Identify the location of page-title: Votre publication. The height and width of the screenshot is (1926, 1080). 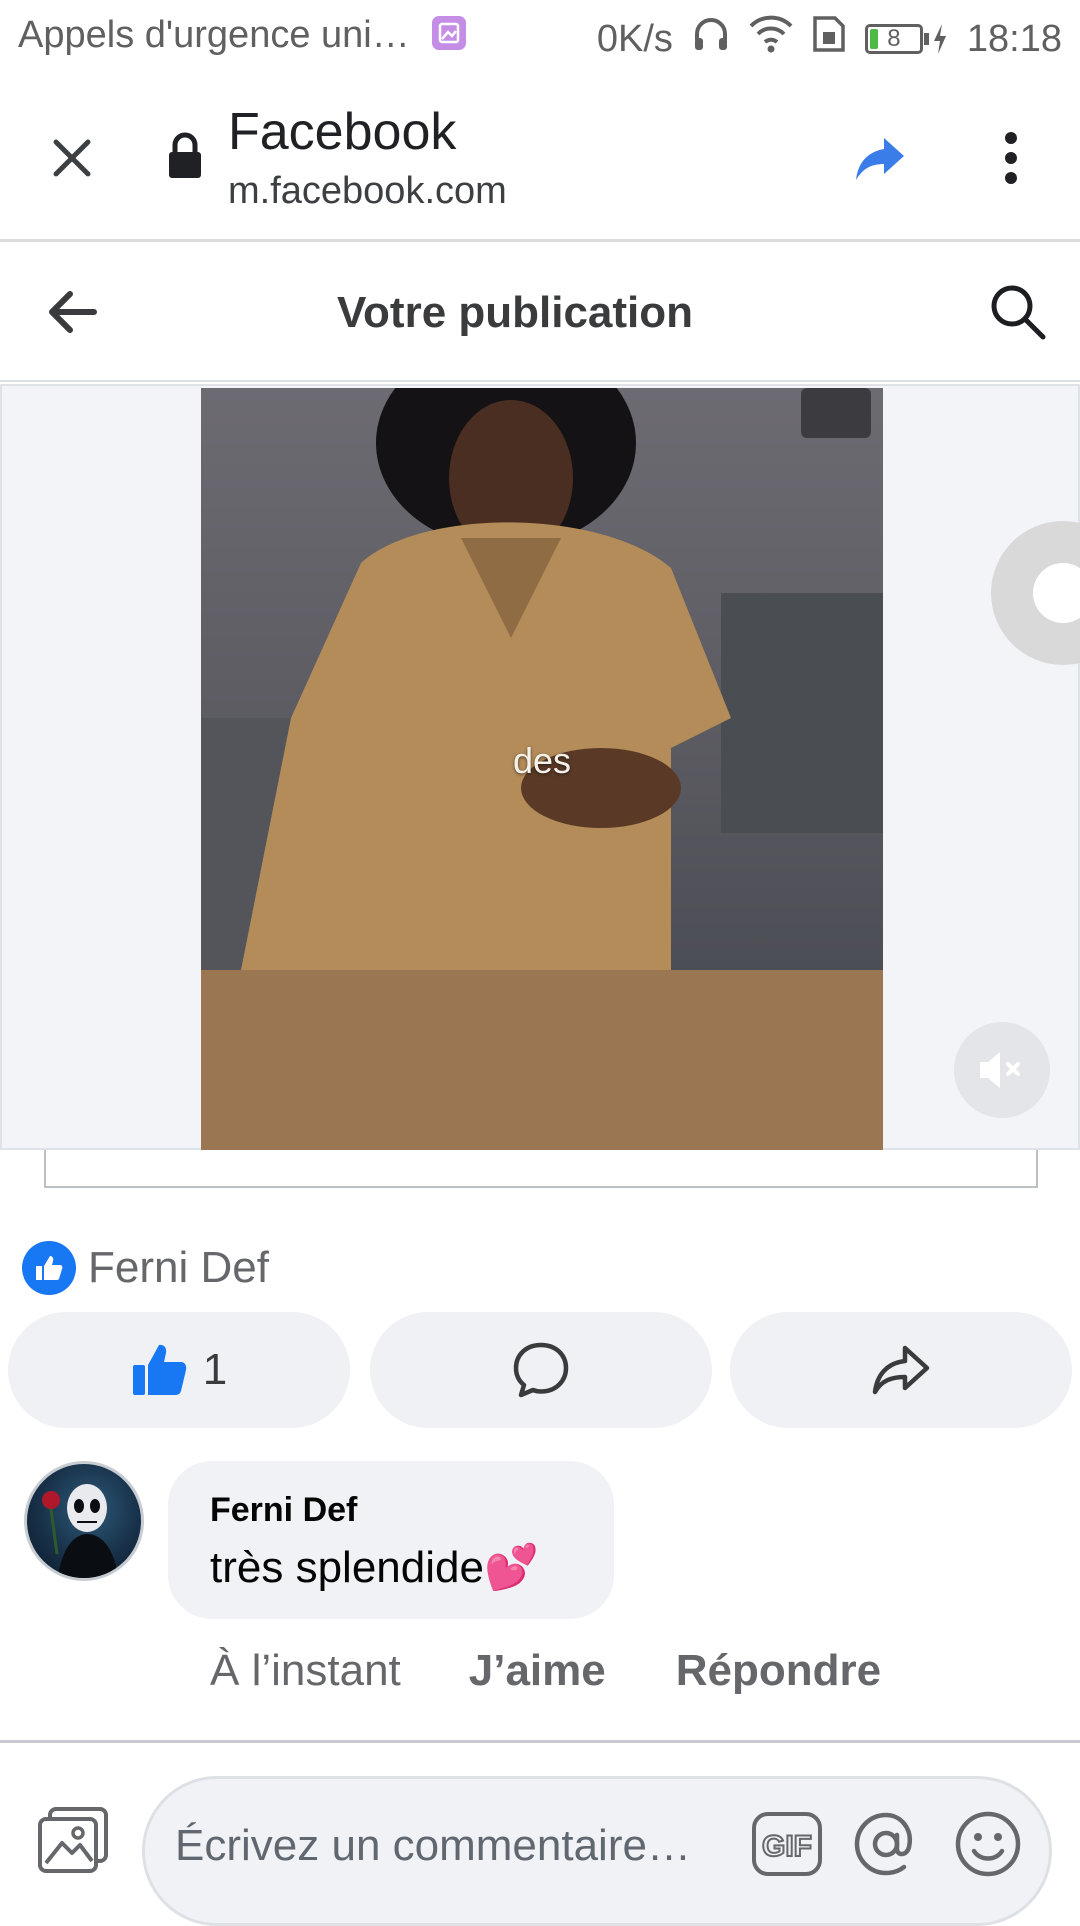
(515, 312).